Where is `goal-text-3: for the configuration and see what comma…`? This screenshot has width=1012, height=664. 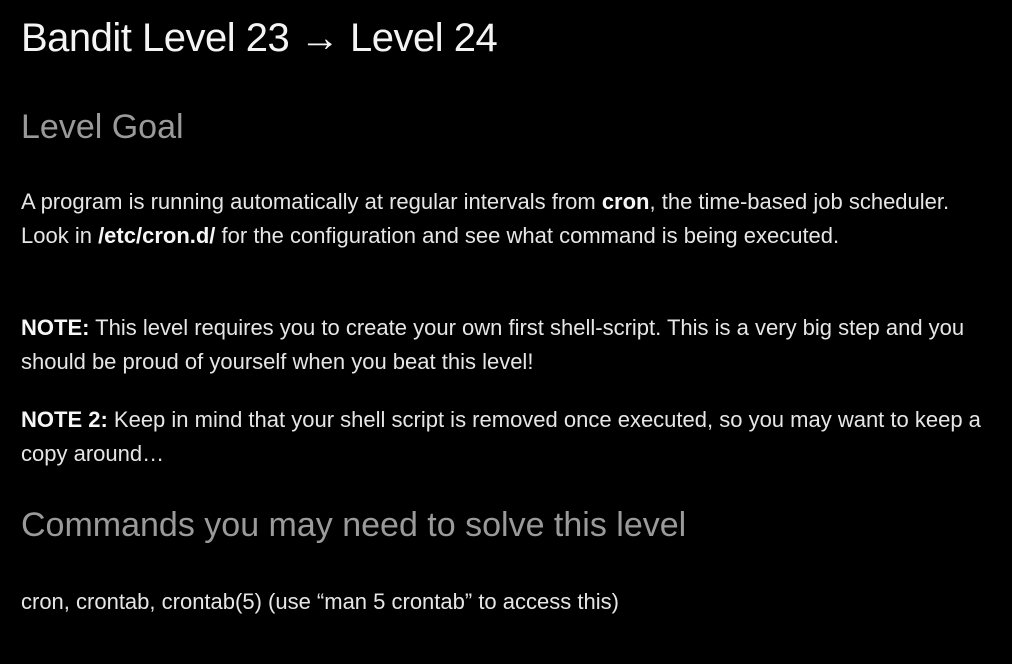 goal-text-3: for the configuration and see what comma… is located at coordinates (527, 235).